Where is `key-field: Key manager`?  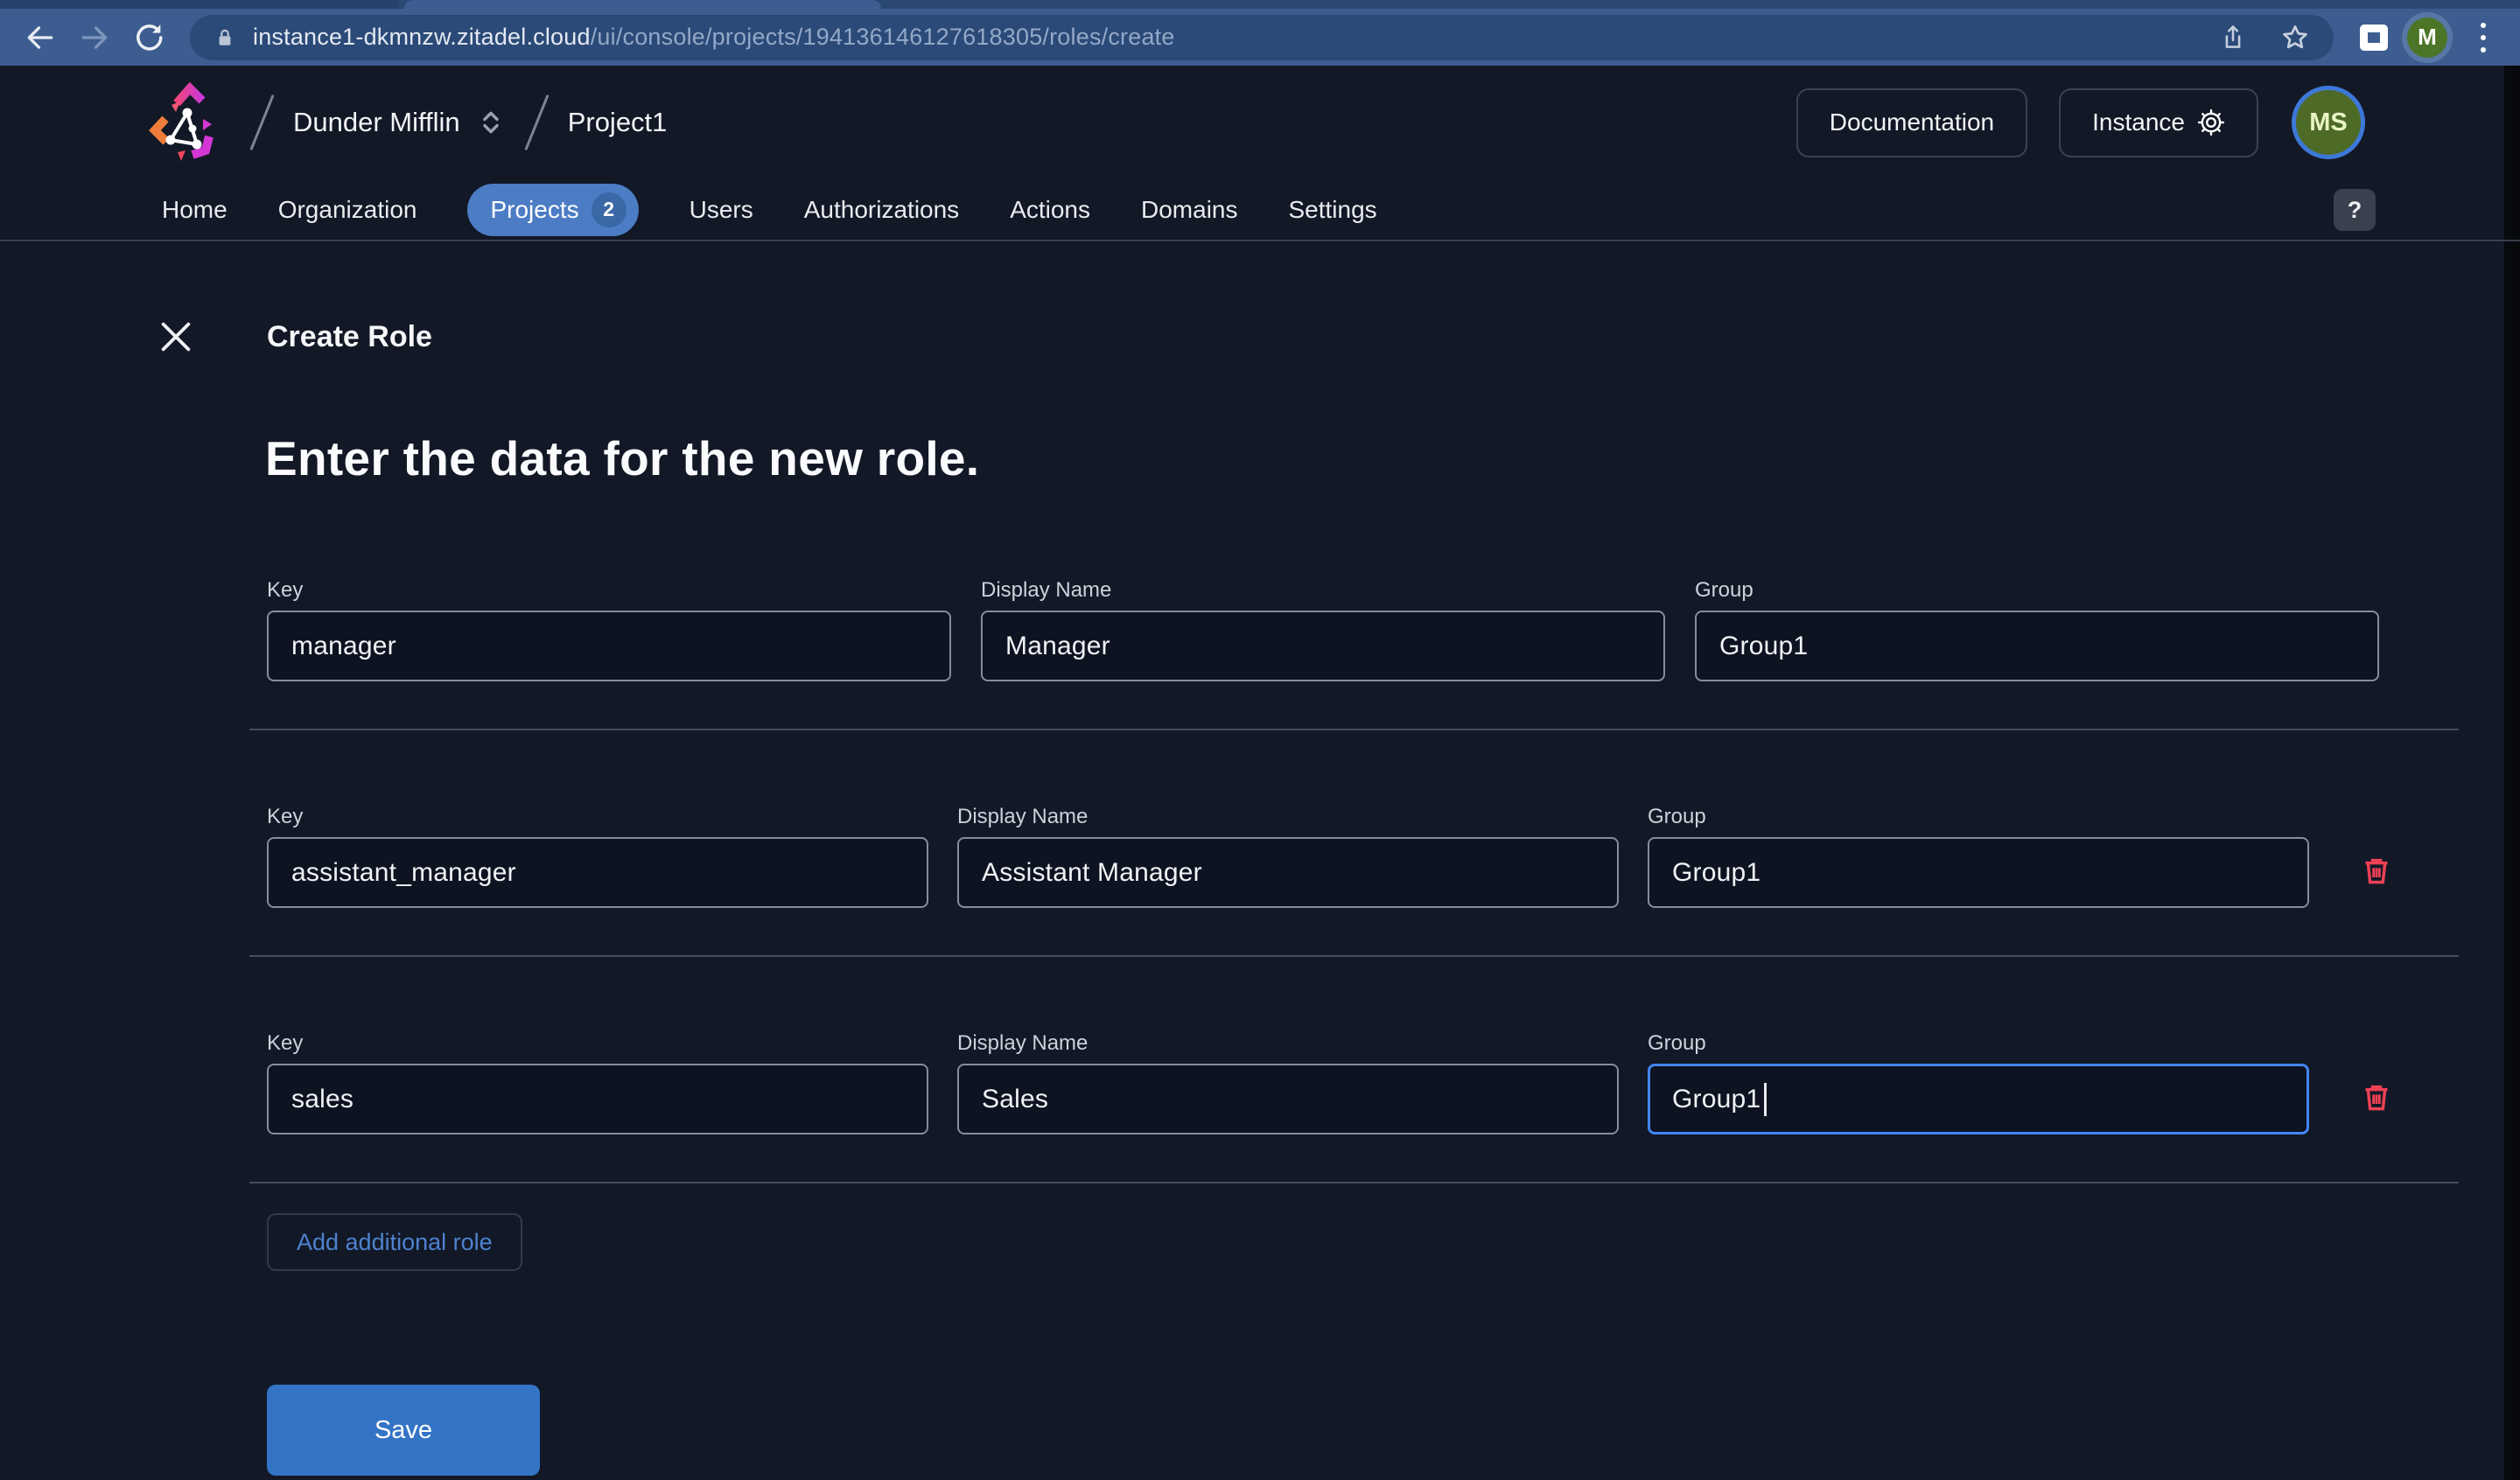
key-field: Key manager is located at coordinates (609, 629).